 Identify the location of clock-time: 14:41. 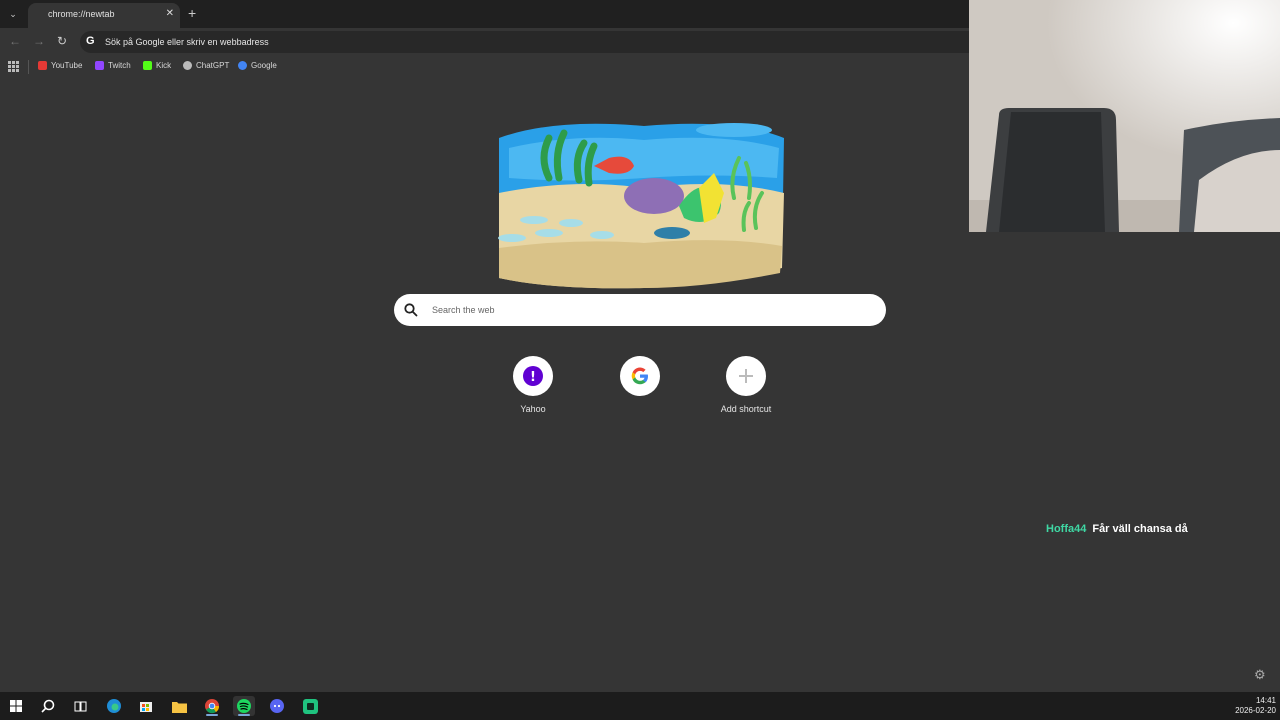
(1265, 700).